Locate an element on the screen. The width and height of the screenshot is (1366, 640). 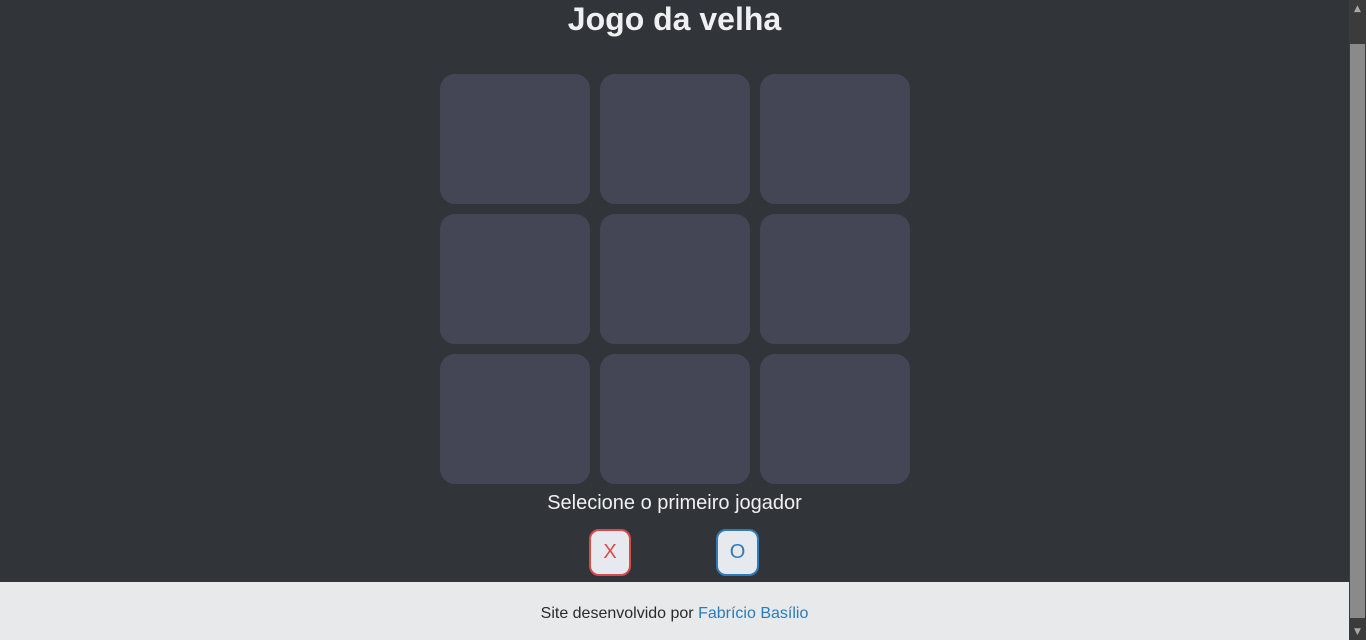
scroll-thumb is located at coordinates (1357, 331).